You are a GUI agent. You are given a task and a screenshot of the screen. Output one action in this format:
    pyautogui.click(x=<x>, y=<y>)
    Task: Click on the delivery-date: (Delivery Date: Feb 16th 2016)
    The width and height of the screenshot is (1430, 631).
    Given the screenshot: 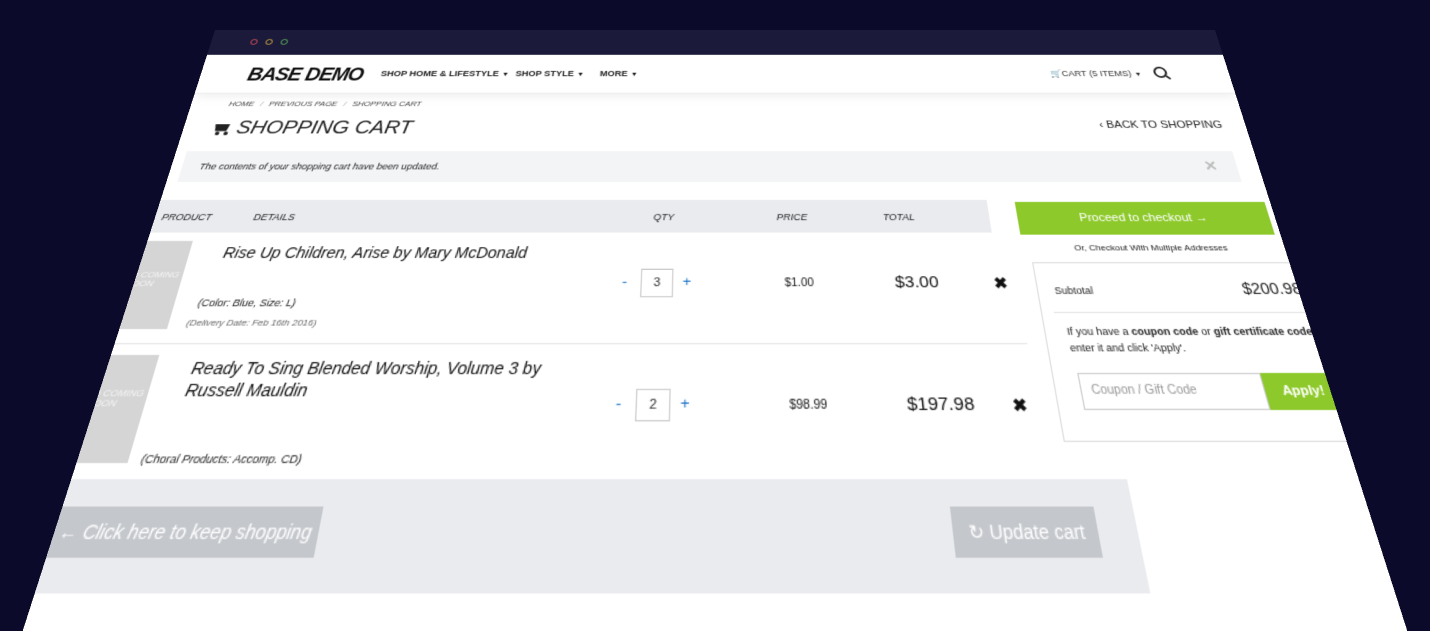 What is the action you would take?
    pyautogui.click(x=251, y=323)
    